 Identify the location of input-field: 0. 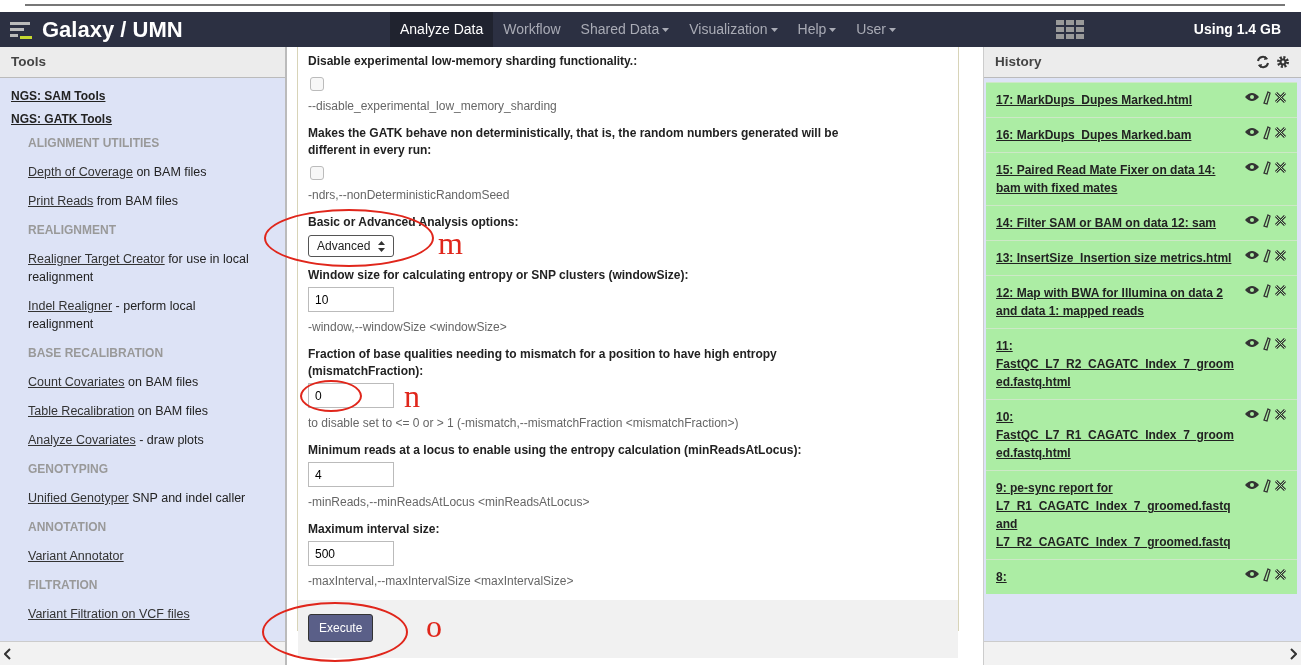
(351, 395).